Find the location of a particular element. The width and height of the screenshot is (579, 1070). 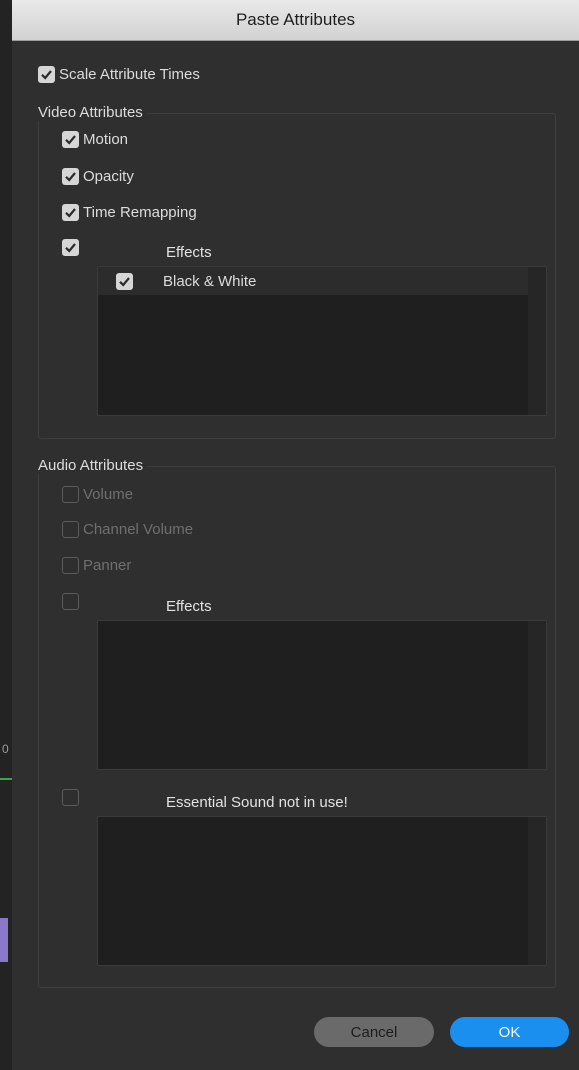

ok-button: OK is located at coordinates (509, 1032).